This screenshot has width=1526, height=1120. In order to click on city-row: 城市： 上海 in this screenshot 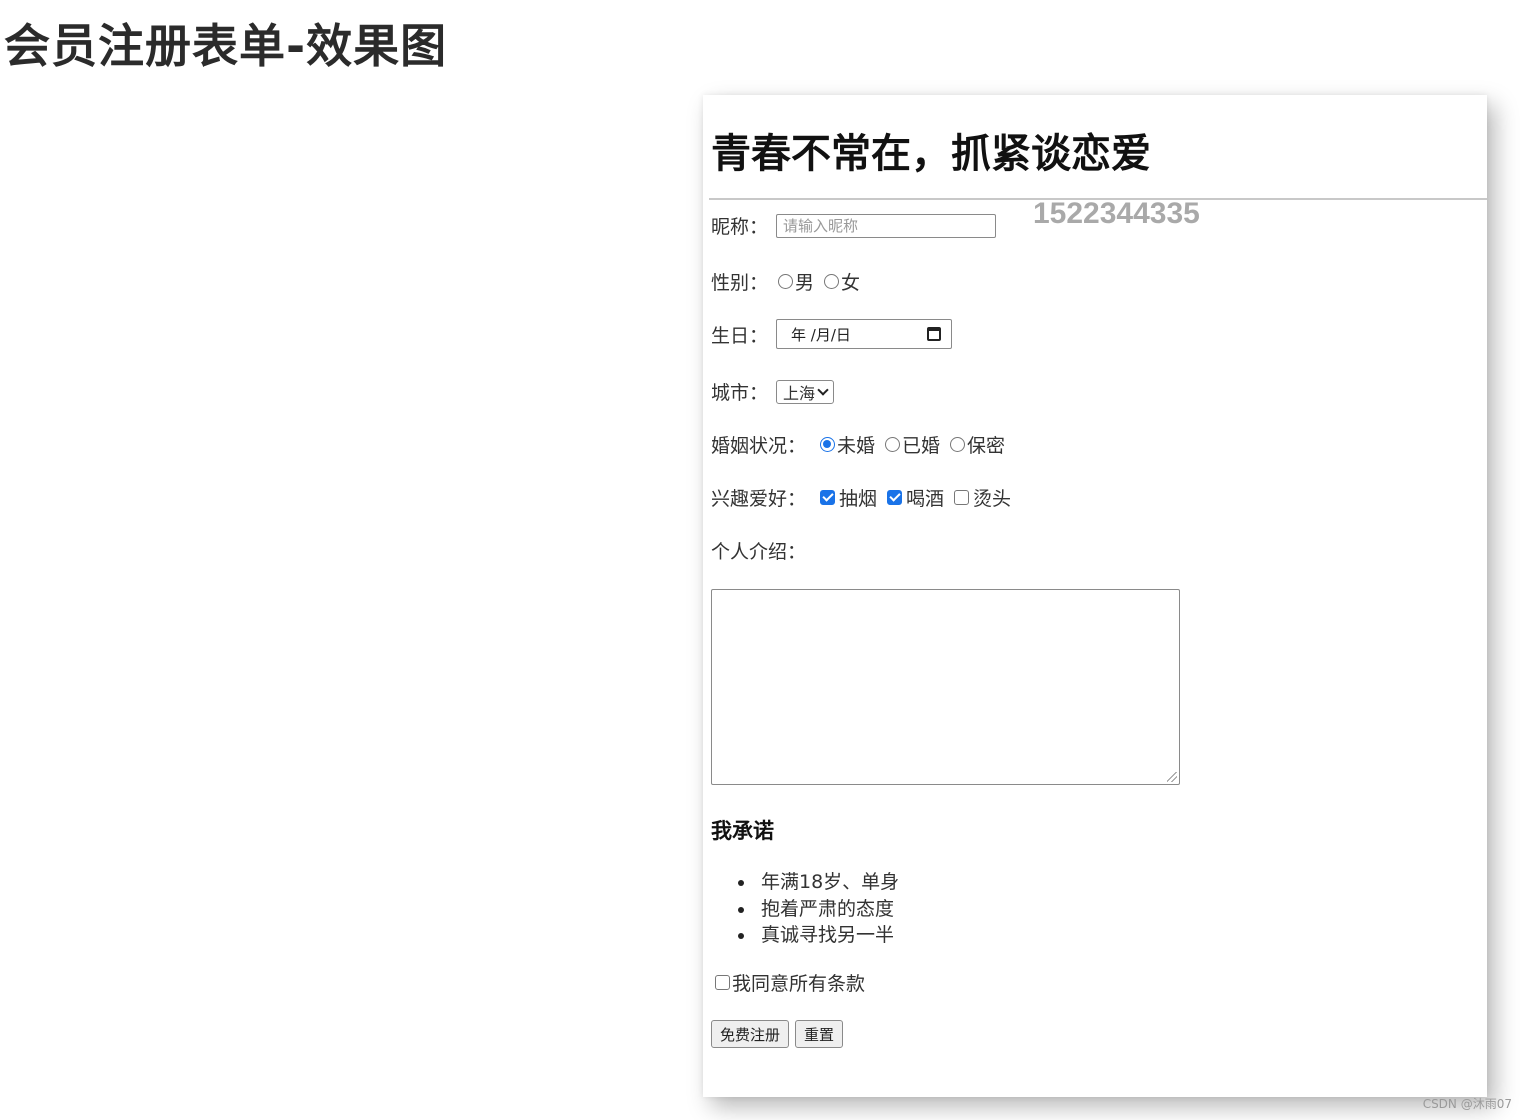, I will do `click(773, 391)`.